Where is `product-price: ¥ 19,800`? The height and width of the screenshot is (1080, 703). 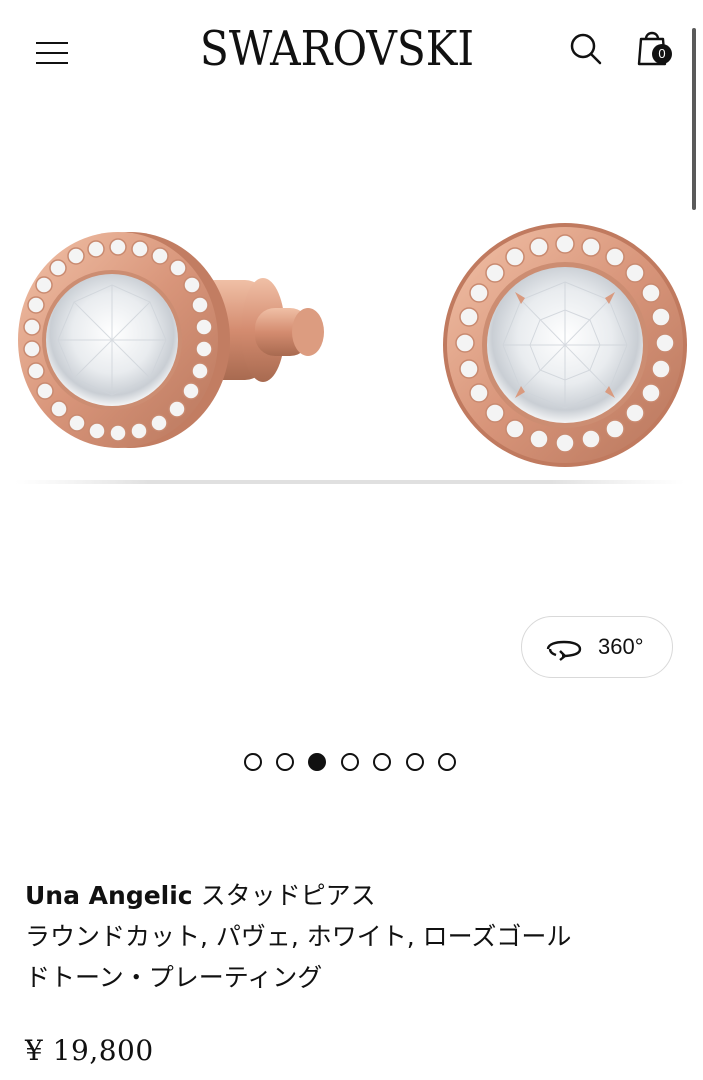
product-price: ¥ 19,800 is located at coordinates (89, 1050).